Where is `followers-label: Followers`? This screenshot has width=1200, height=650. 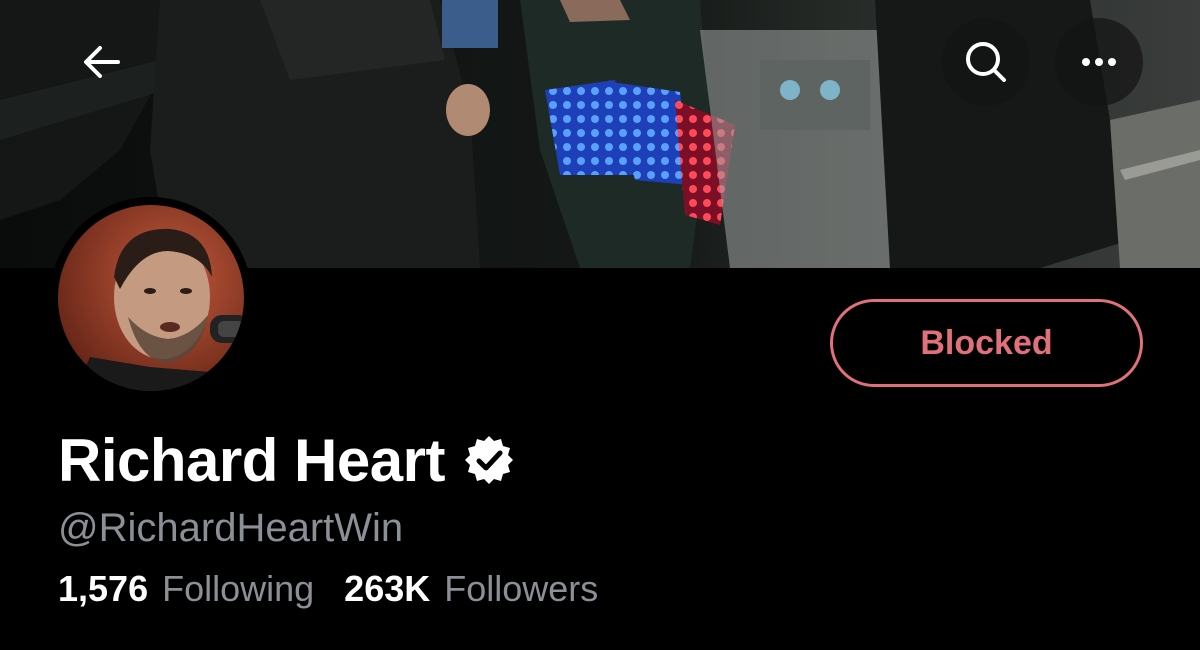 followers-label: Followers is located at coordinates (521, 588).